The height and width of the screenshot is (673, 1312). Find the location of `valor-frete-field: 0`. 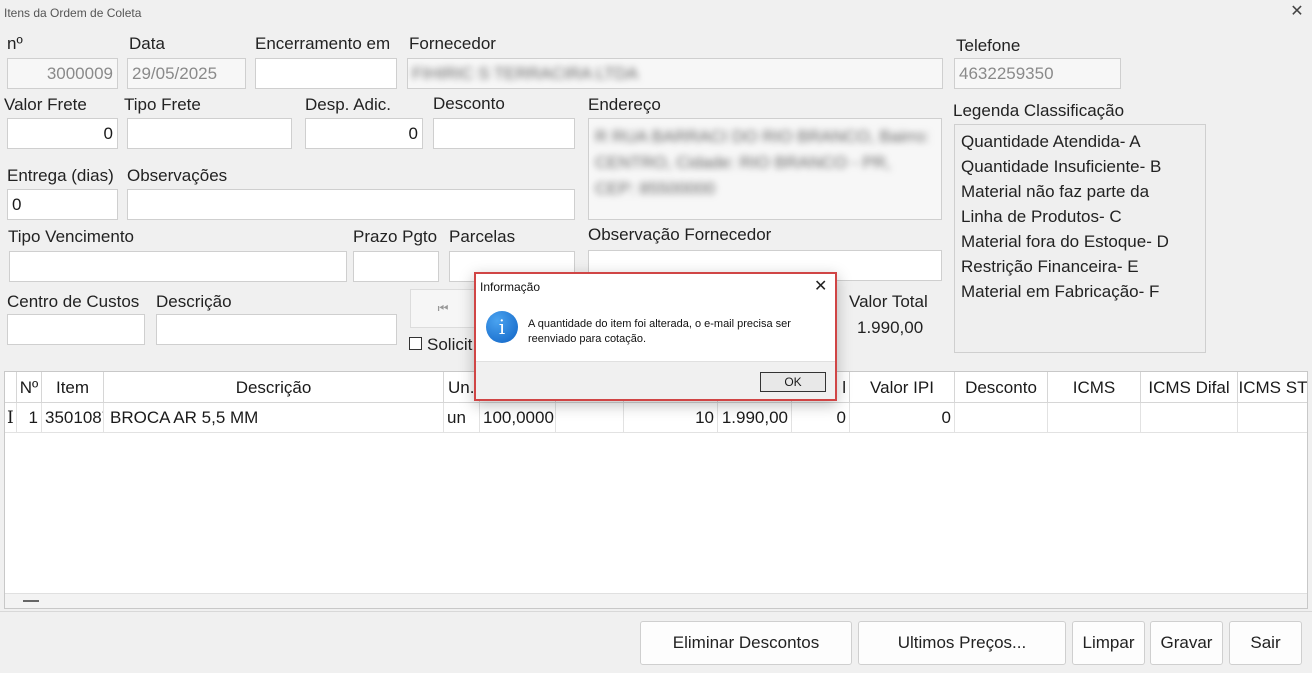

valor-frete-field: 0 is located at coordinates (62, 133).